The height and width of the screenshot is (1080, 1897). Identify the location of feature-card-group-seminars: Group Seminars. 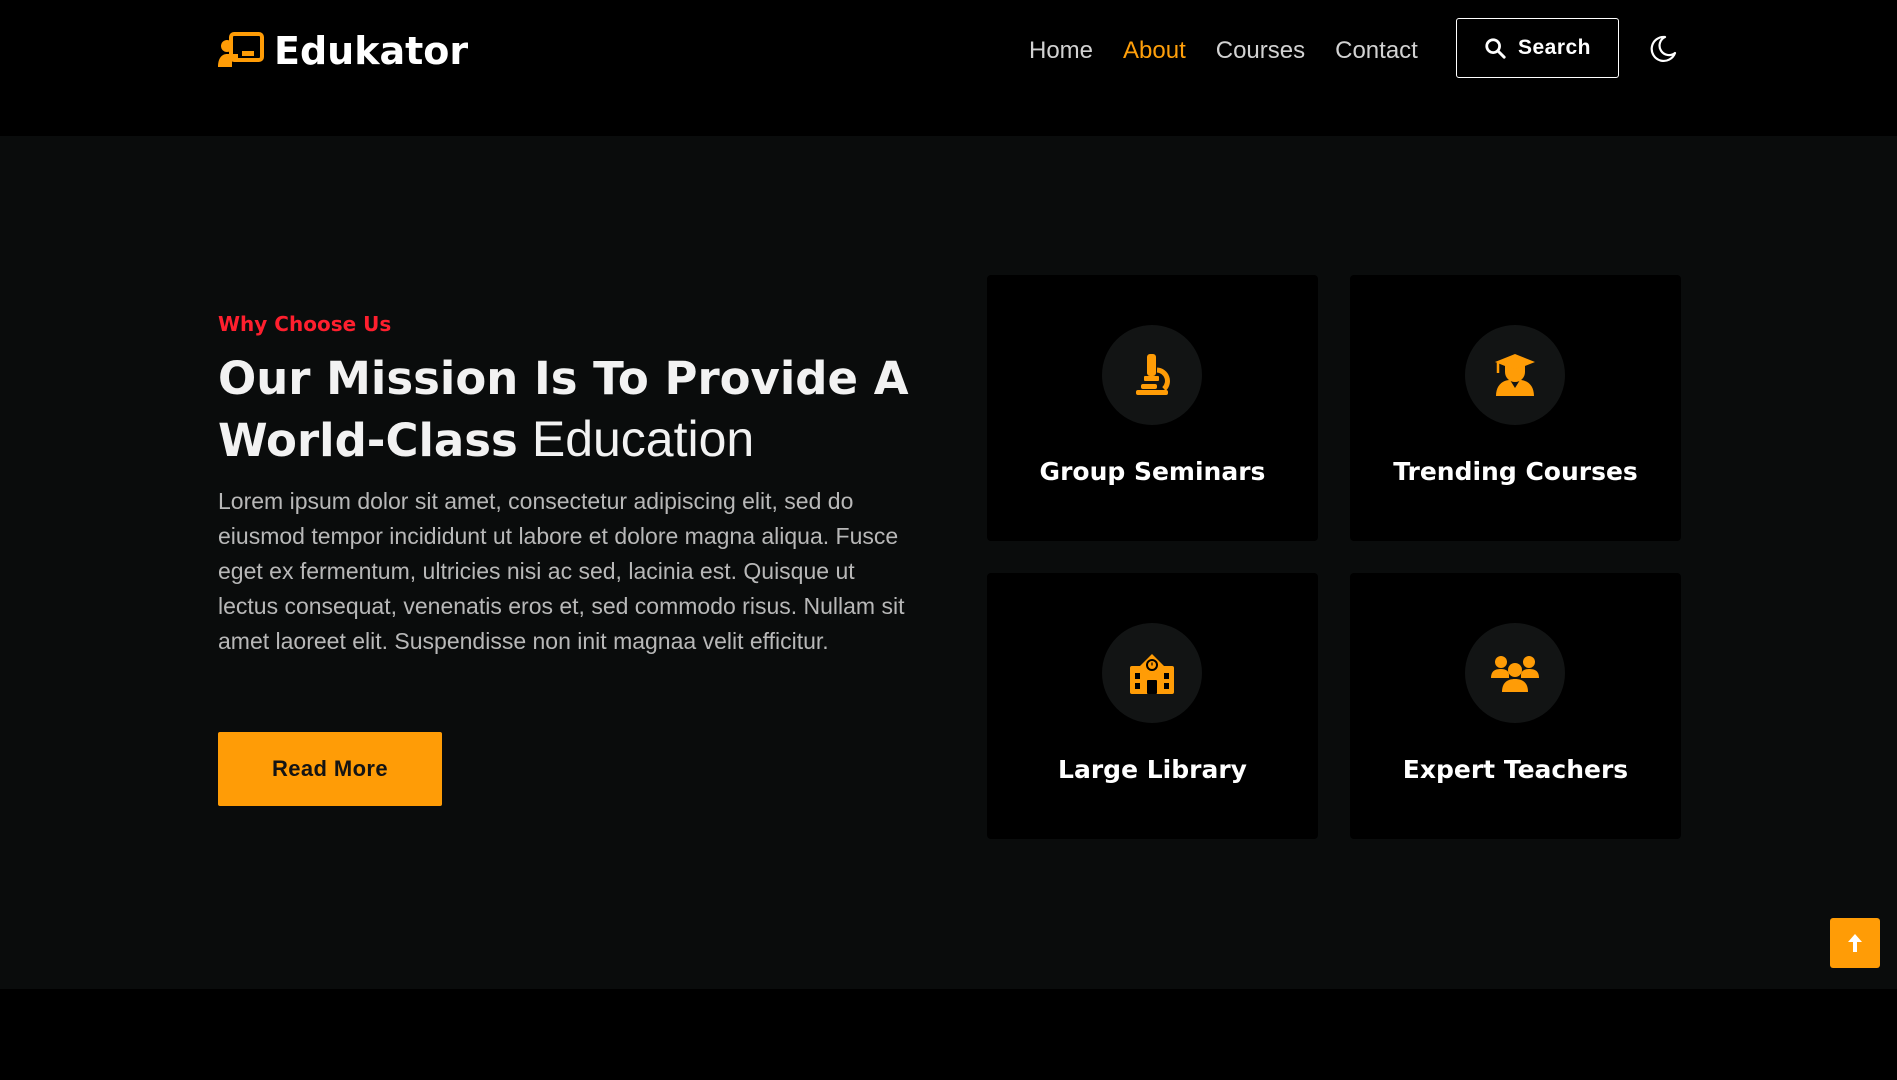
(1152, 408).